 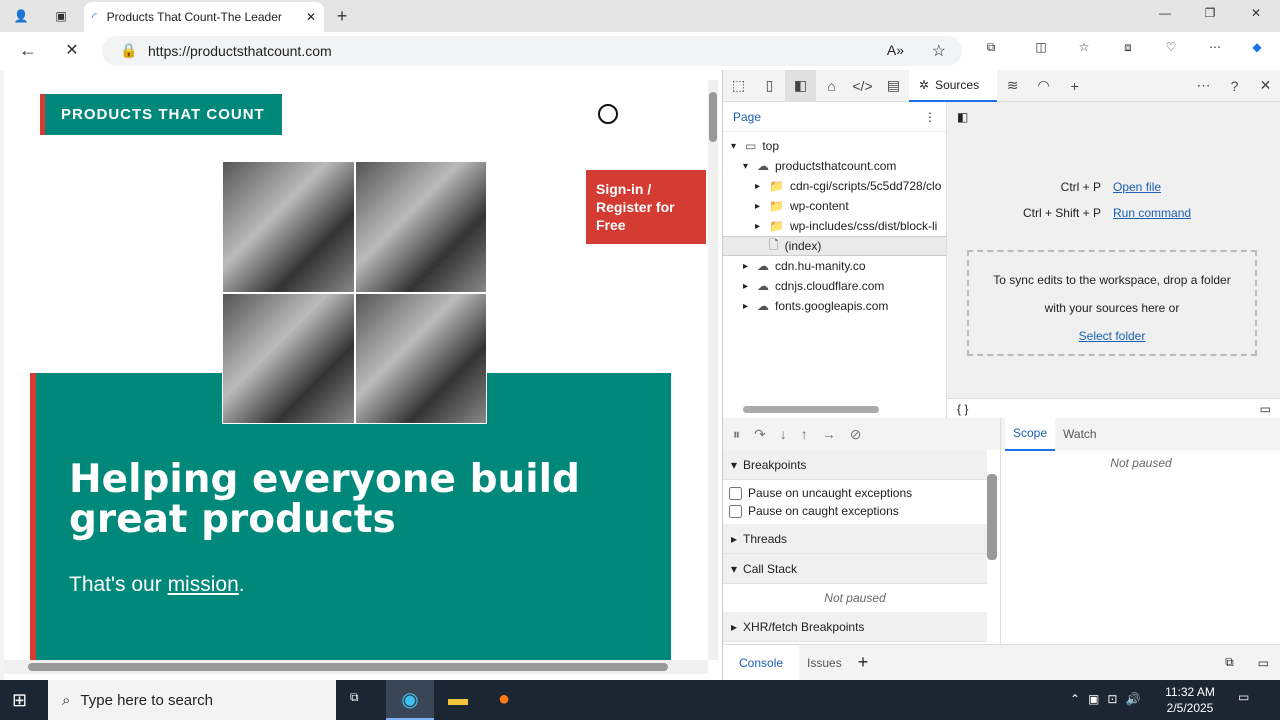 I want to click on sidebar-scrollbar, so click(x=992, y=546).